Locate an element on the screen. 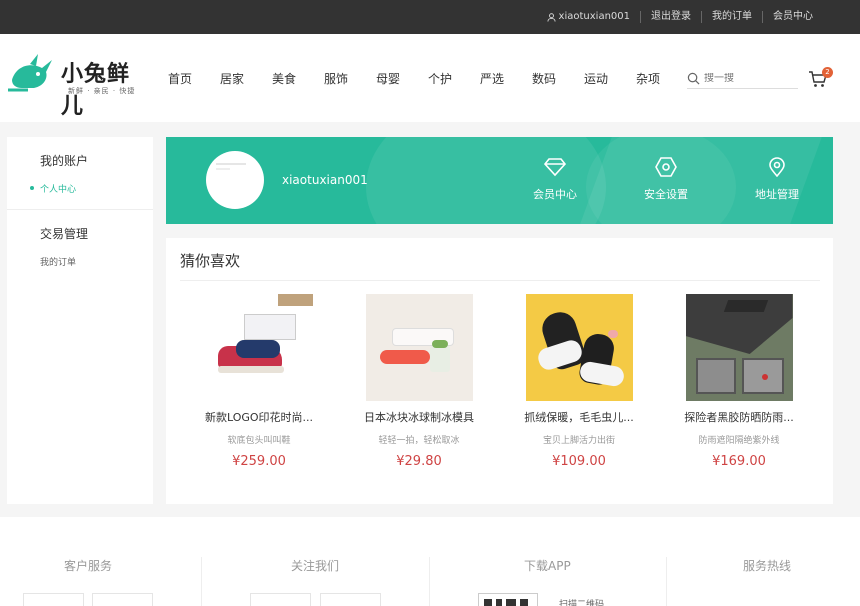 This screenshot has height=606, width=860. nav-item-select: 严选 is located at coordinates (506, 78).